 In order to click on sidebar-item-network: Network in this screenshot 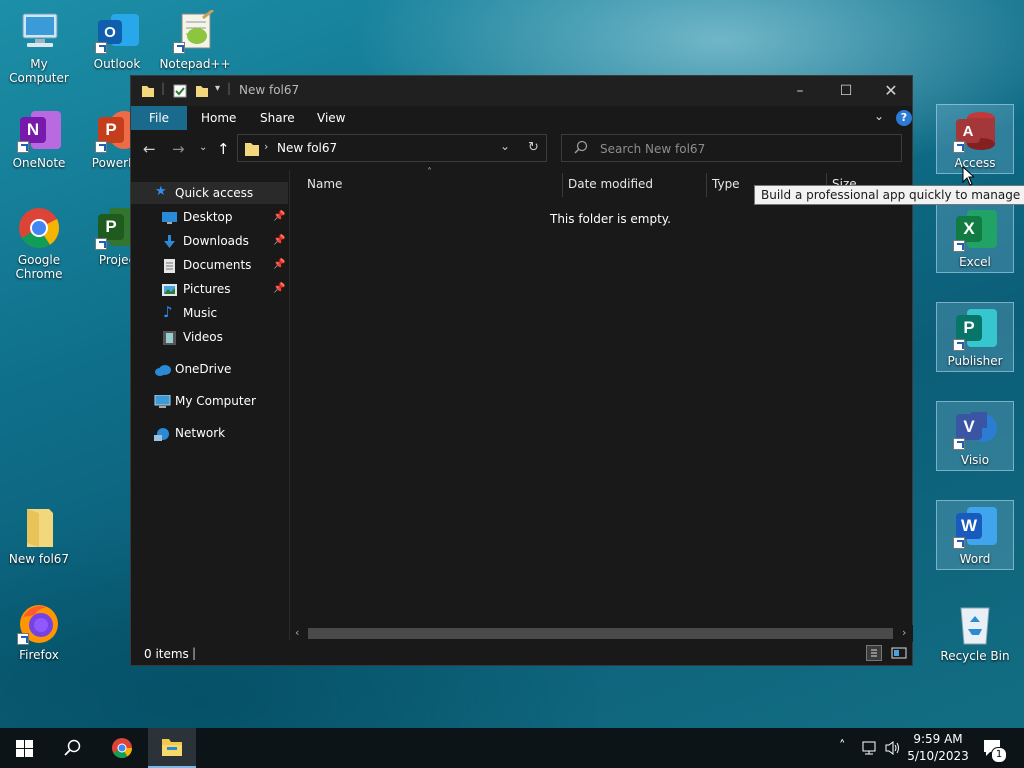, I will do `click(209, 433)`.